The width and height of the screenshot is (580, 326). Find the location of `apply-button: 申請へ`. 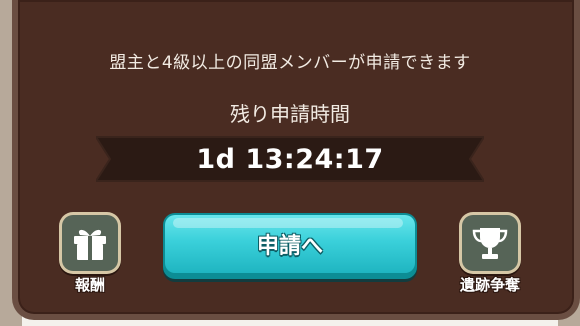

apply-button: 申請へ is located at coordinates (290, 246).